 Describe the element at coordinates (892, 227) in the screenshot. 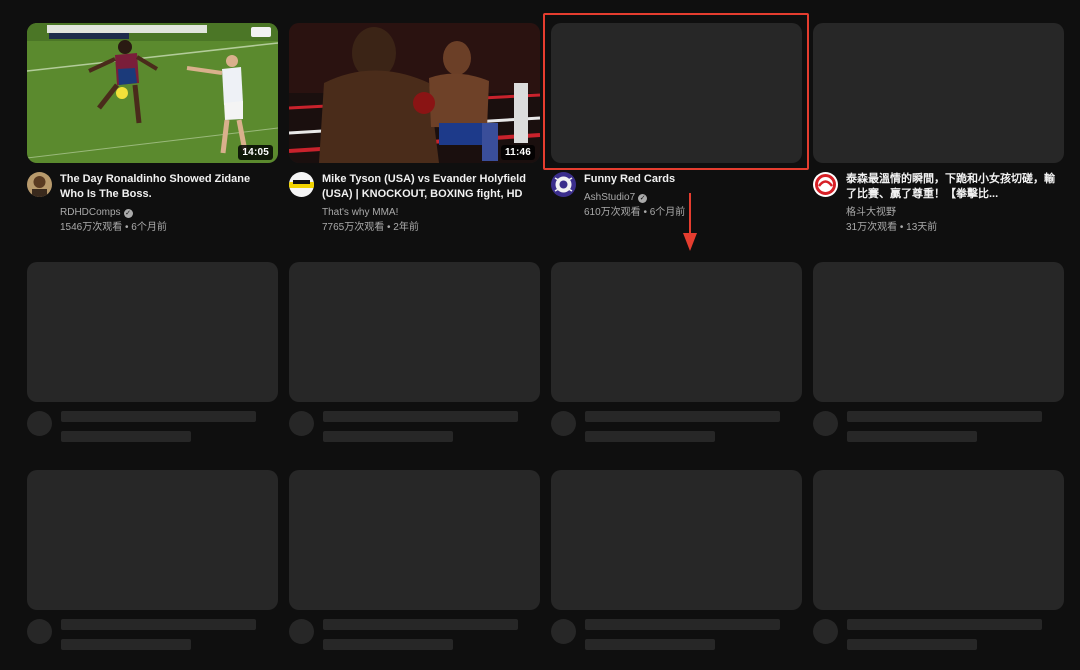

I see `video-stats: 31万次观看 • 13天前` at that location.